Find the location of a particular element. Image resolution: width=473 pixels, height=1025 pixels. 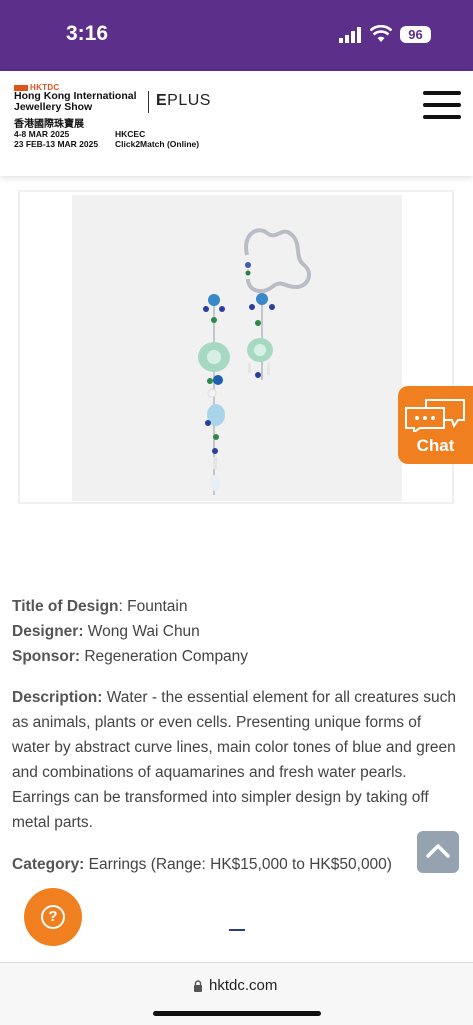

sponsor-row: Sponsor: Regeneration Company is located at coordinates (237, 656).